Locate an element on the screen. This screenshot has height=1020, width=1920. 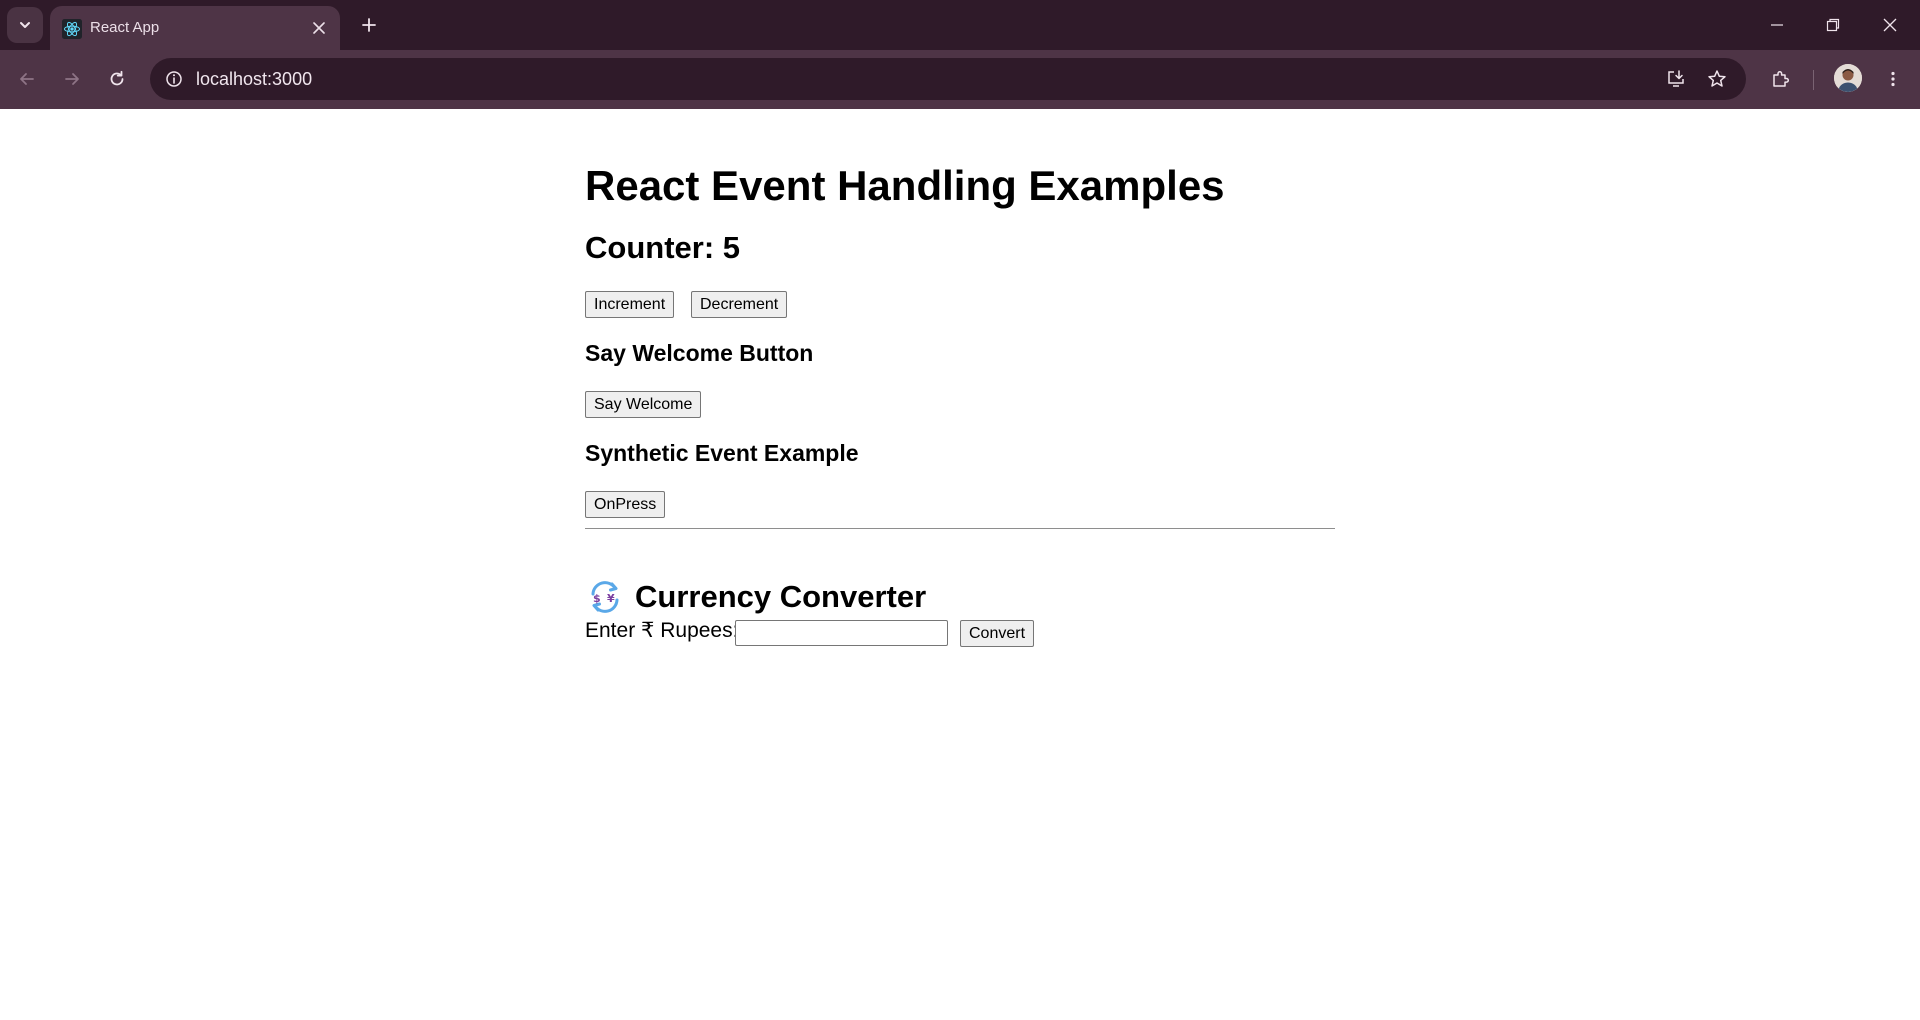
star-icon is located at coordinates (1717, 78).